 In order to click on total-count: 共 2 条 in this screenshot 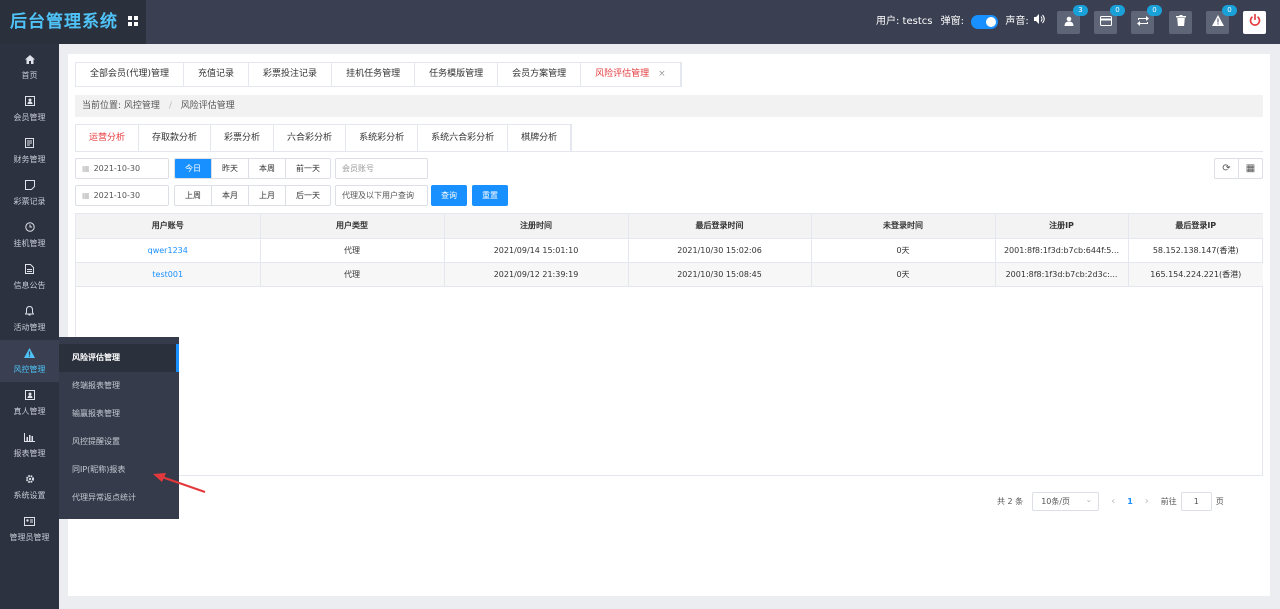, I will do `click(1010, 501)`.